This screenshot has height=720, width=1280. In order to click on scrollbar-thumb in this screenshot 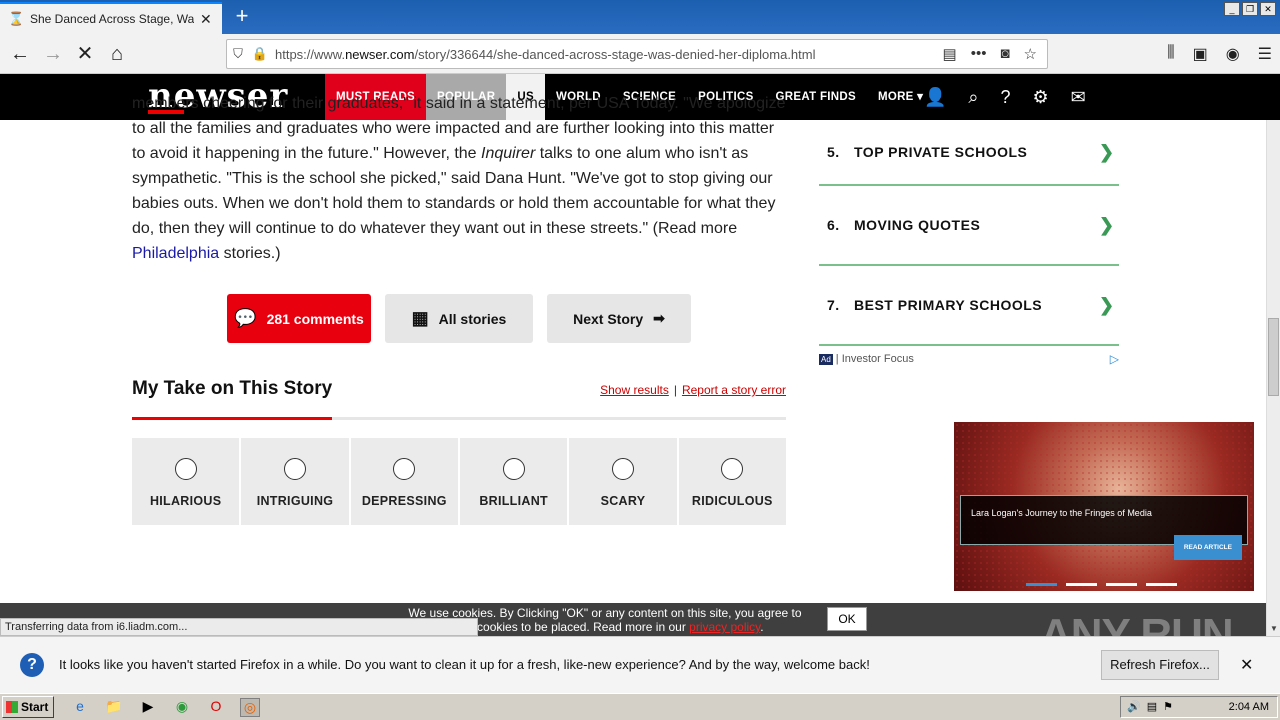, I will do `click(1273, 357)`.